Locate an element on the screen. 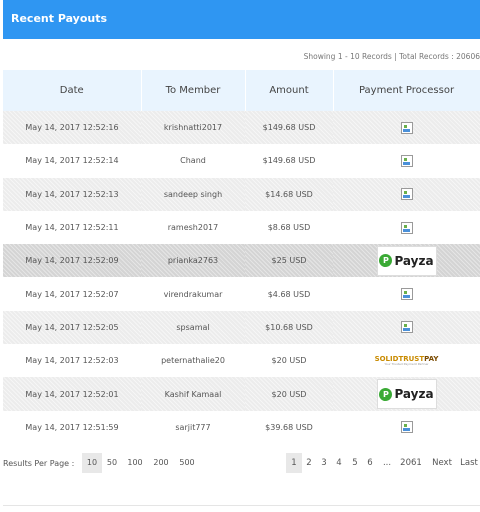  member-cell: virendrakumar is located at coordinates (193, 294).